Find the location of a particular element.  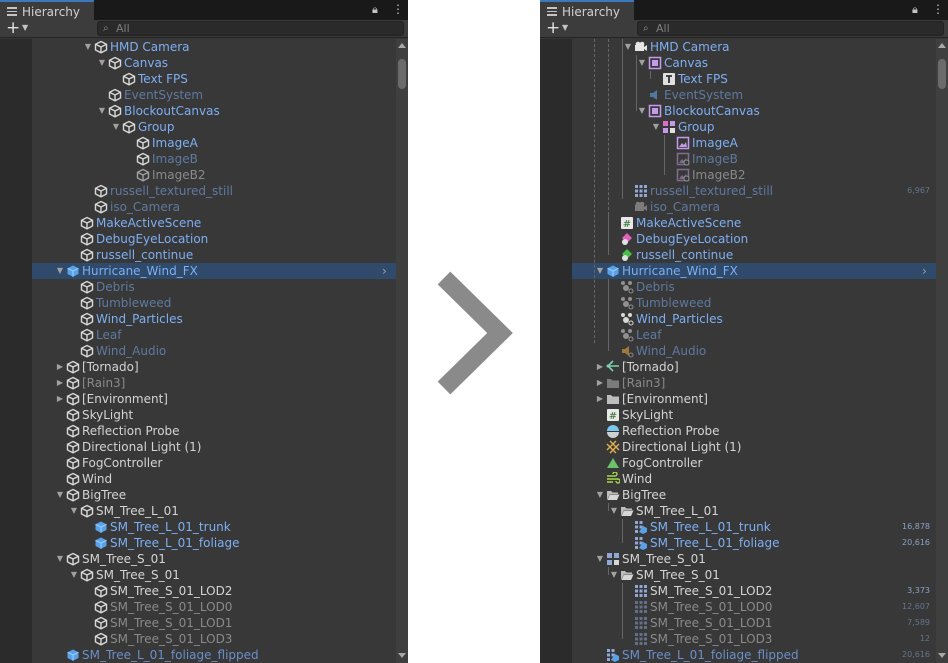

hierarchy-row: SM_Tree_S_01_LOD0 is located at coordinates (214, 607).